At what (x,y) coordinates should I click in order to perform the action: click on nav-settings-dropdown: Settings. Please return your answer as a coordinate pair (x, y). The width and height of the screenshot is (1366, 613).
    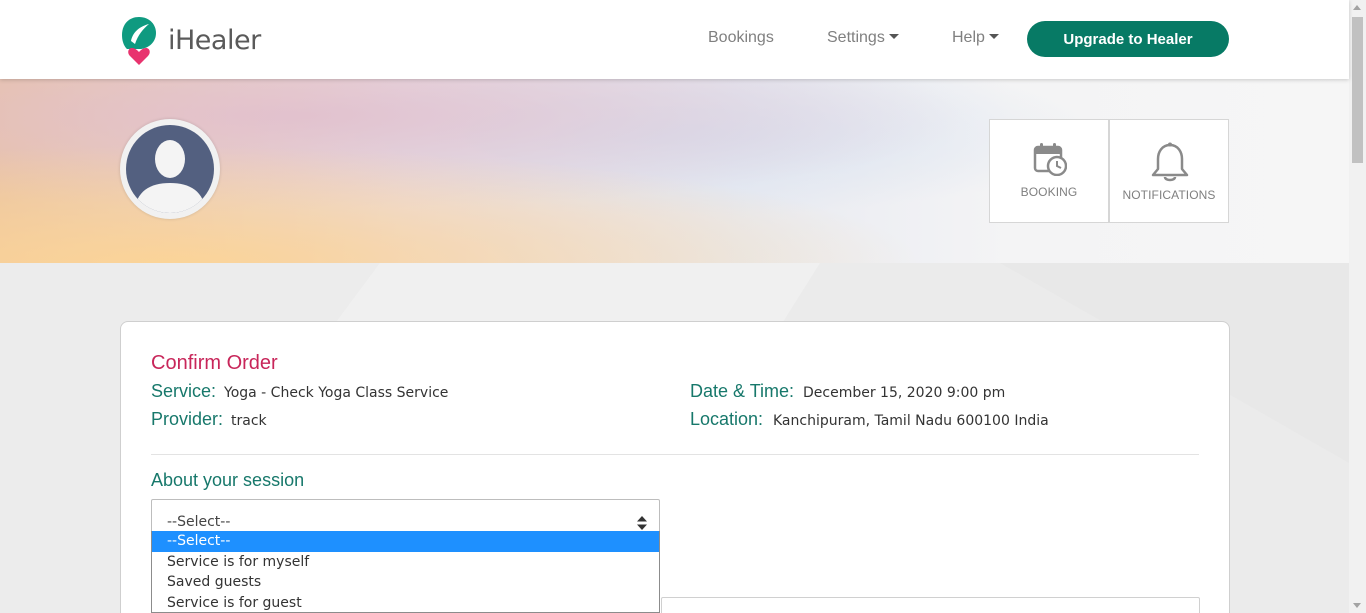
    Looking at the image, I should click on (863, 38).